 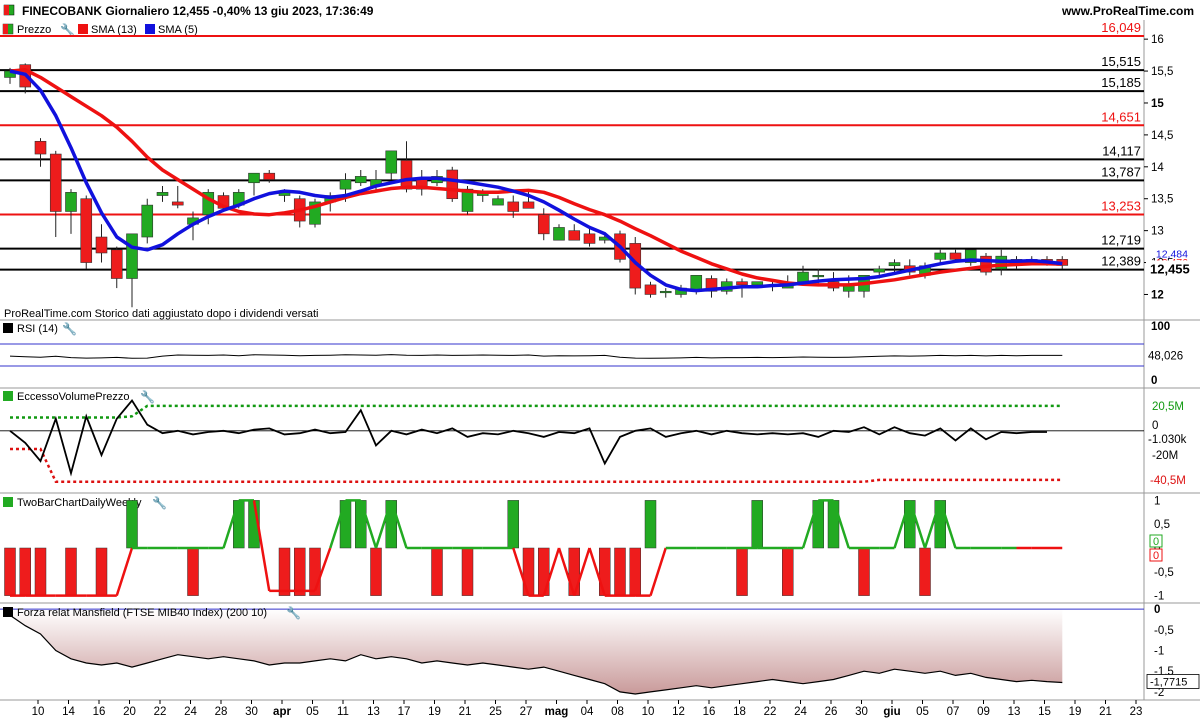 What do you see at coordinates (67, 29) in the screenshot?
I see `wrench-icon: 🔧` at bounding box center [67, 29].